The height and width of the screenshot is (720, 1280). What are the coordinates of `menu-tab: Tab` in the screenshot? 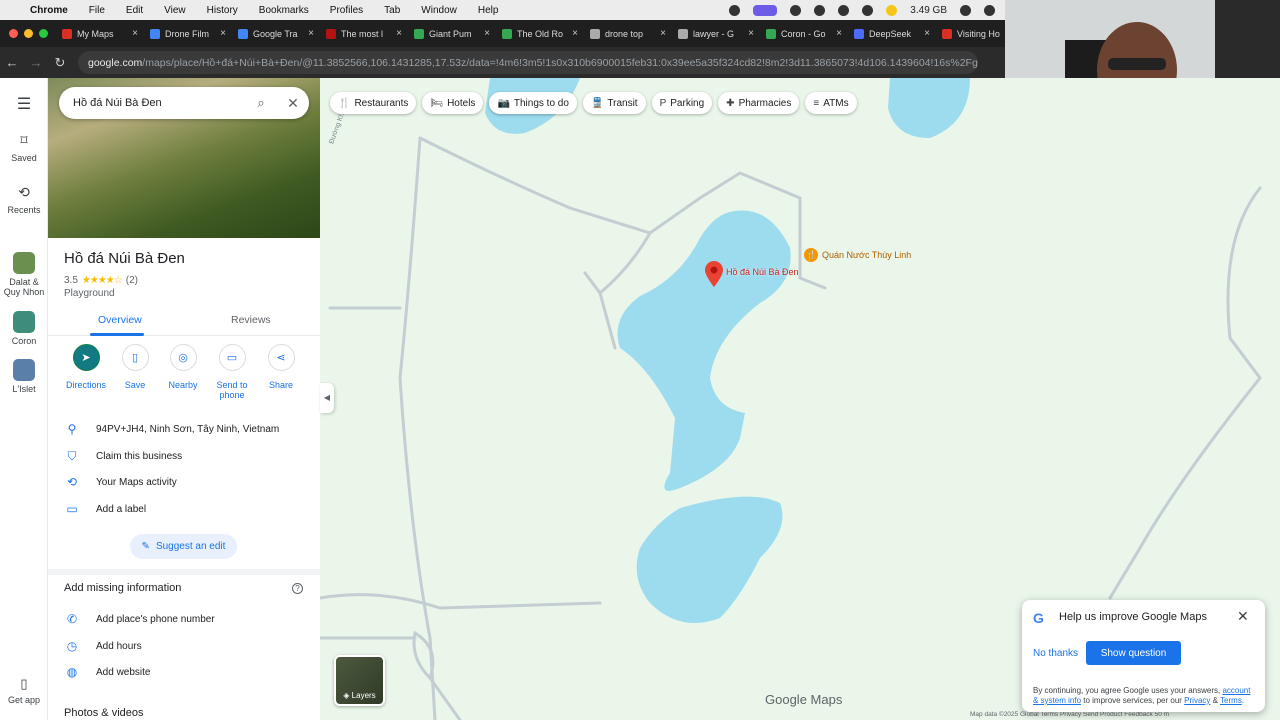 It's located at (392, 10).